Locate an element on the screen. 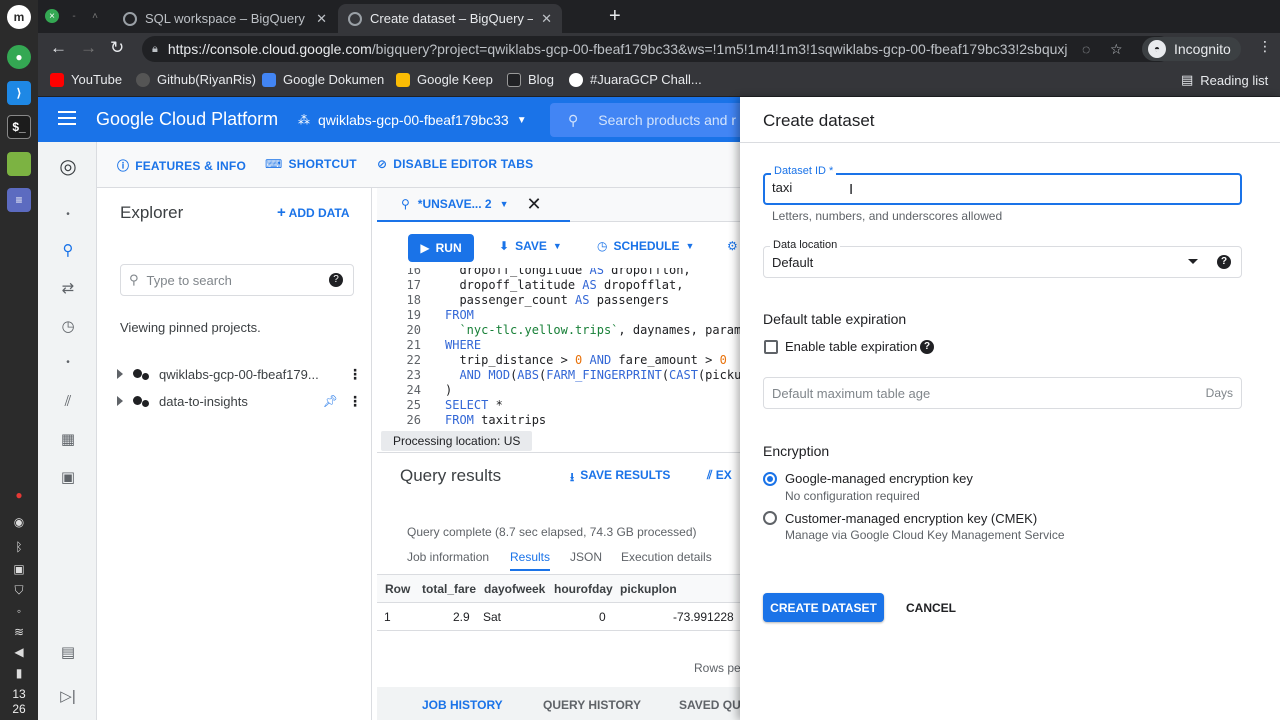  scheduled-queries-icon: ◷ is located at coordinates (68, 327).